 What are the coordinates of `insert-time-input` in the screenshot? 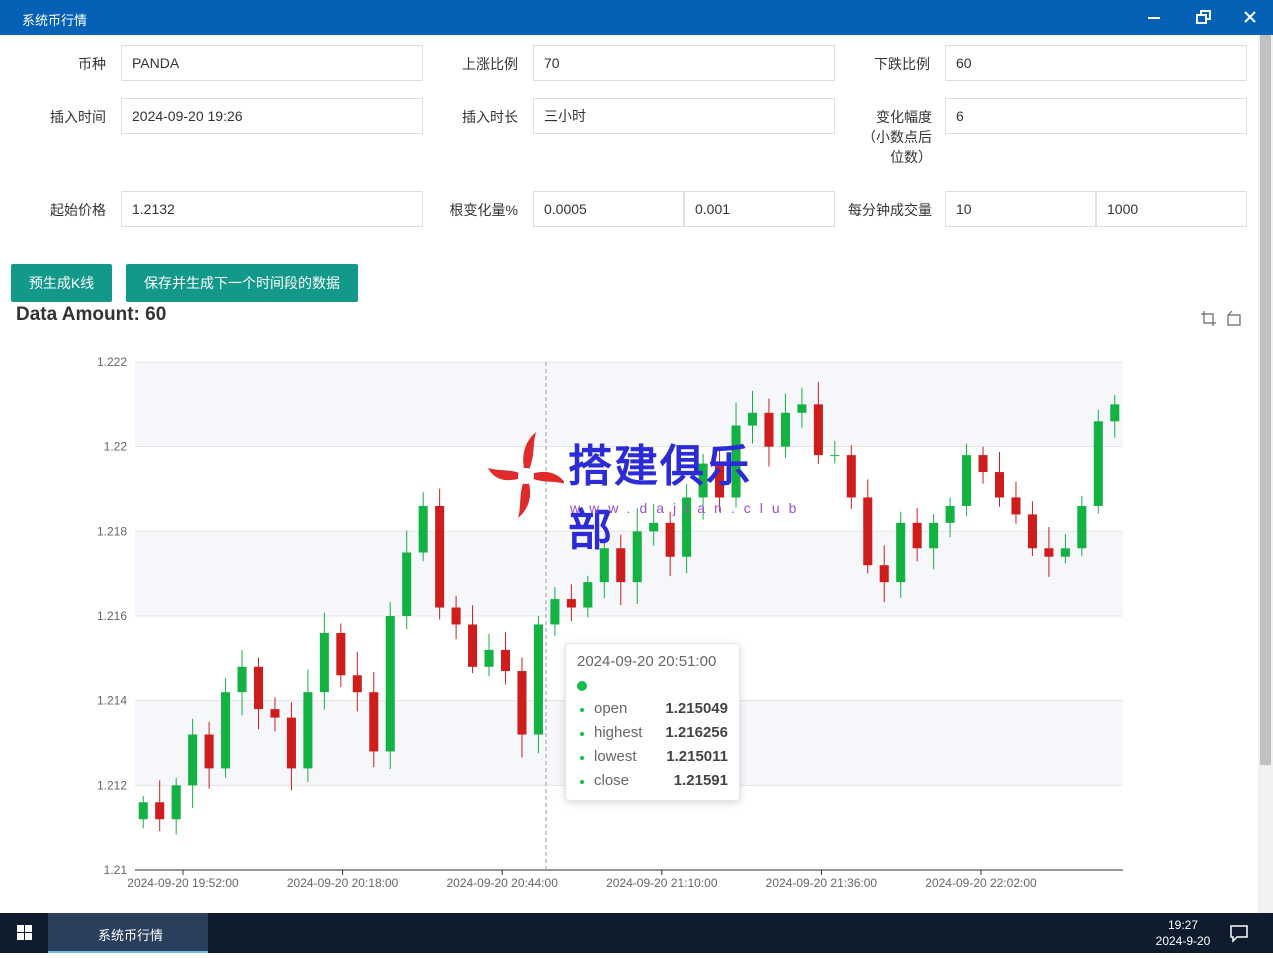 It's located at (272, 116).